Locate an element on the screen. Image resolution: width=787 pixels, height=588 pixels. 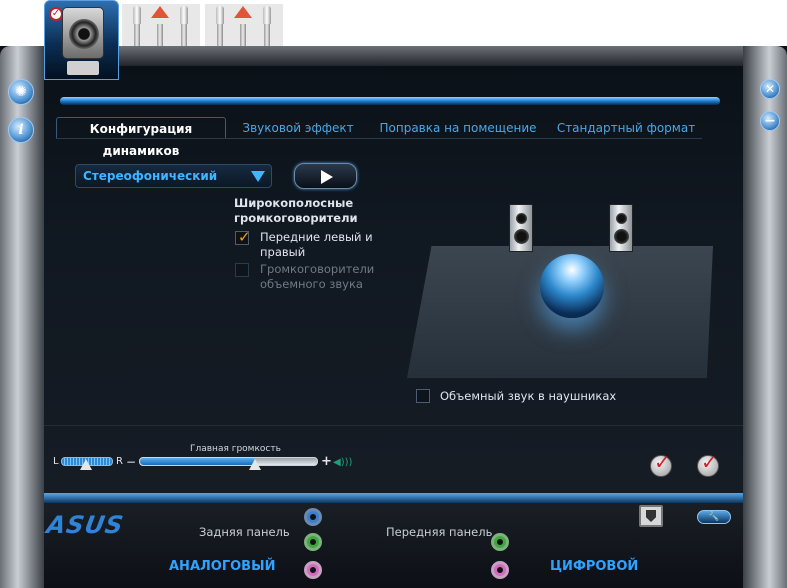
analog-label: АНАЛОГОВЫЙ is located at coordinates (222, 566).